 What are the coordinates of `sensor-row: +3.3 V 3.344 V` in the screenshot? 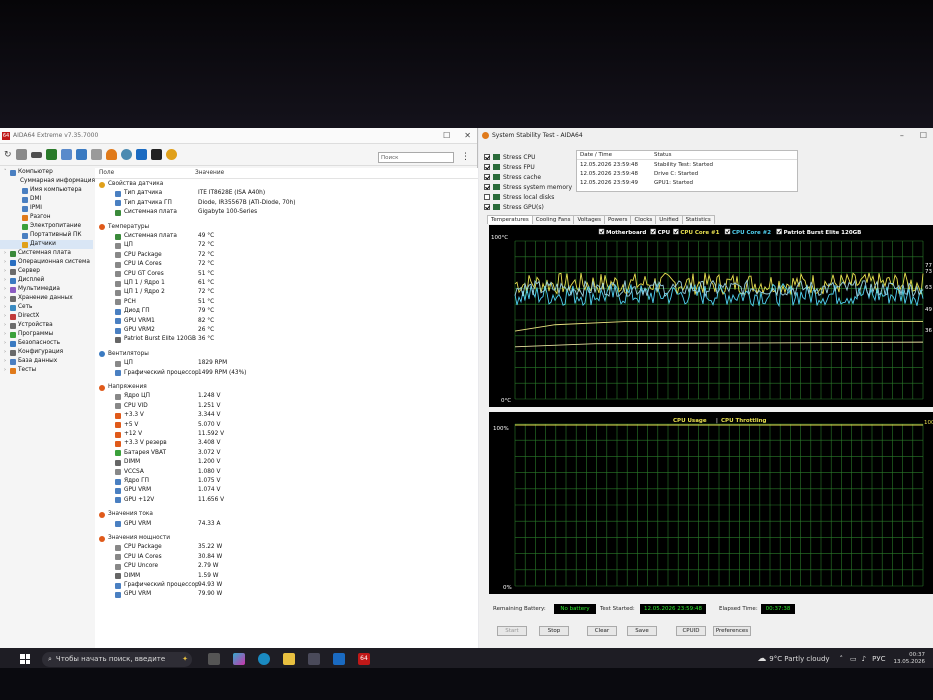 It's located at (286, 415).